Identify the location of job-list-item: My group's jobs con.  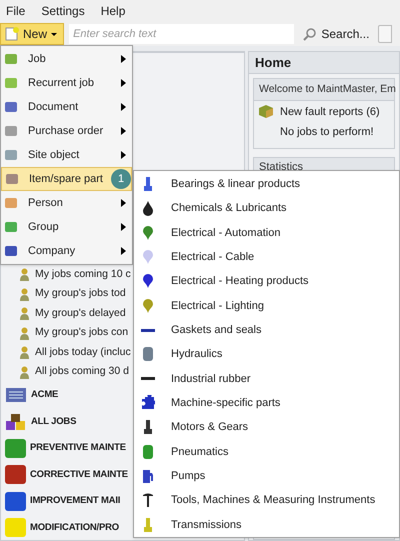
(76, 333).